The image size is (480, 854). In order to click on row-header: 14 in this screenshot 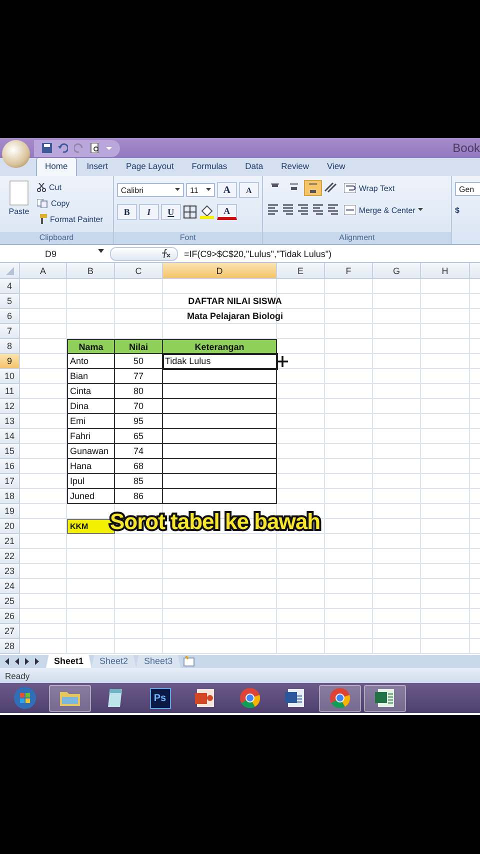, I will do `click(10, 436)`.